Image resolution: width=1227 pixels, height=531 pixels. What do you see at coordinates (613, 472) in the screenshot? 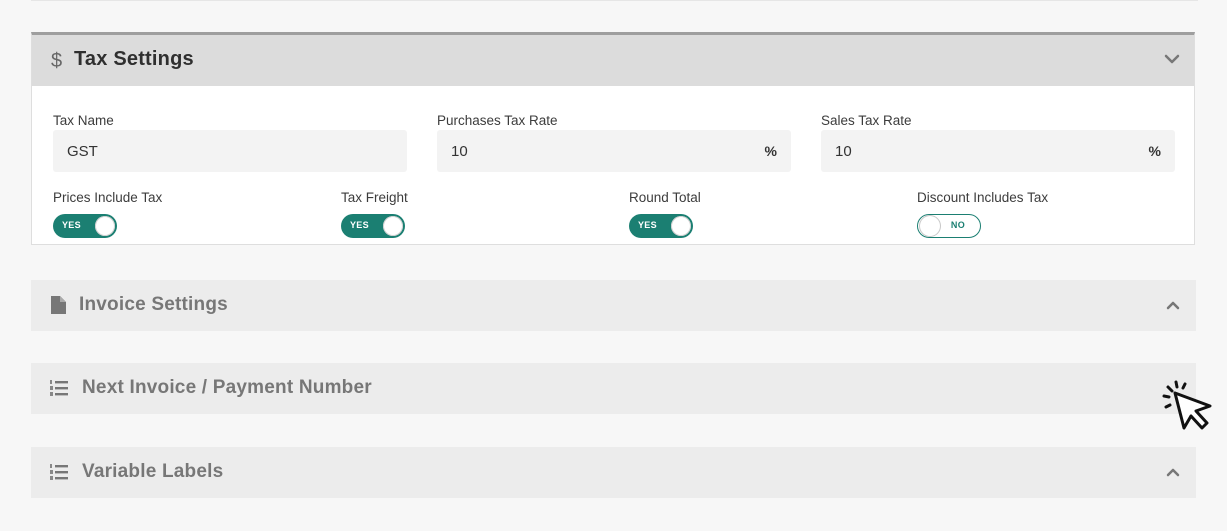
I see `variable-labels-header: Variable Labels` at bounding box center [613, 472].